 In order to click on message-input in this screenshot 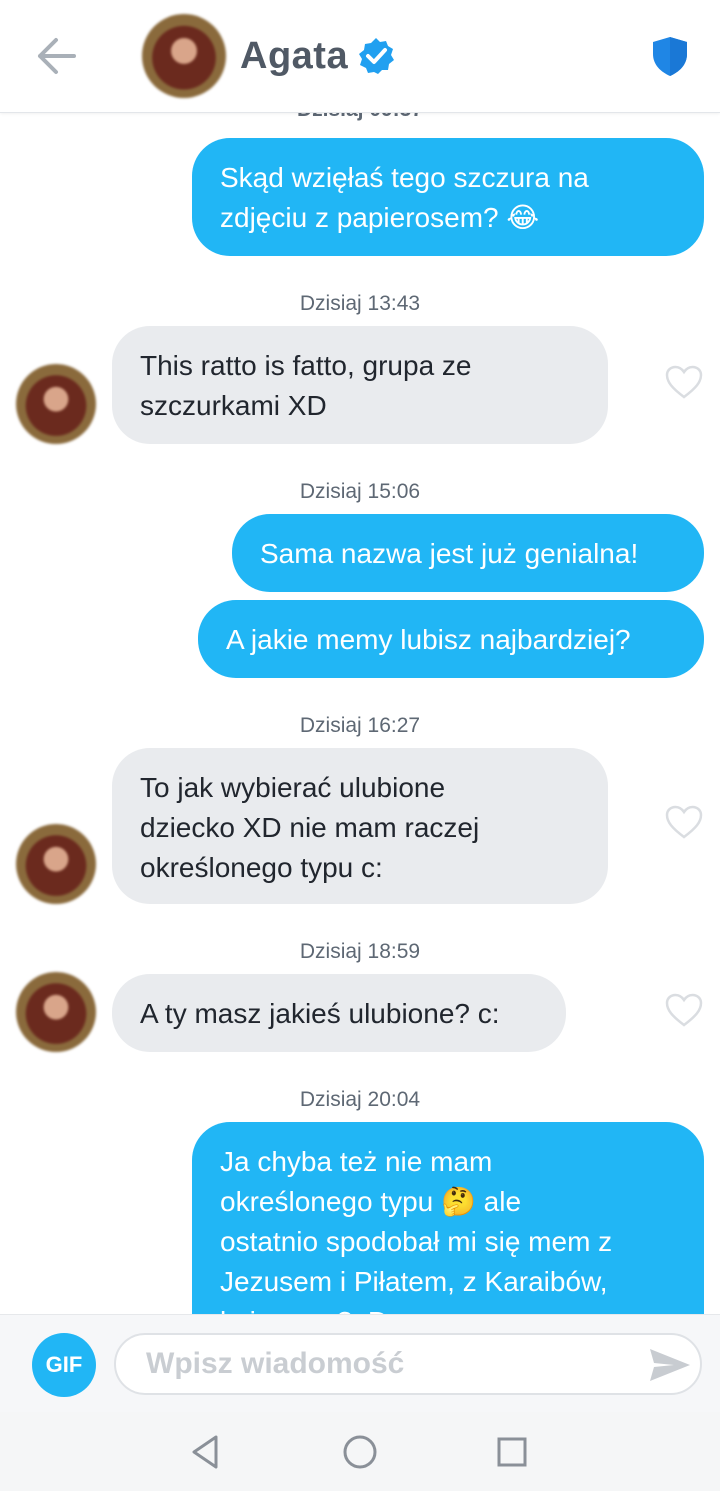, I will do `click(408, 1364)`.